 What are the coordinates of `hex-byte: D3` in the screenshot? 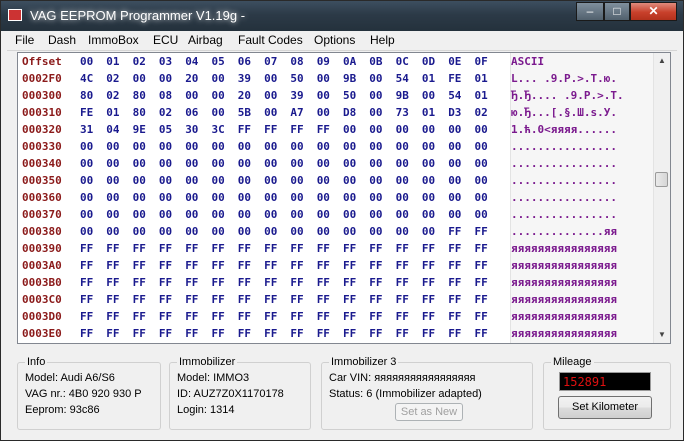 It's located at (456, 112).